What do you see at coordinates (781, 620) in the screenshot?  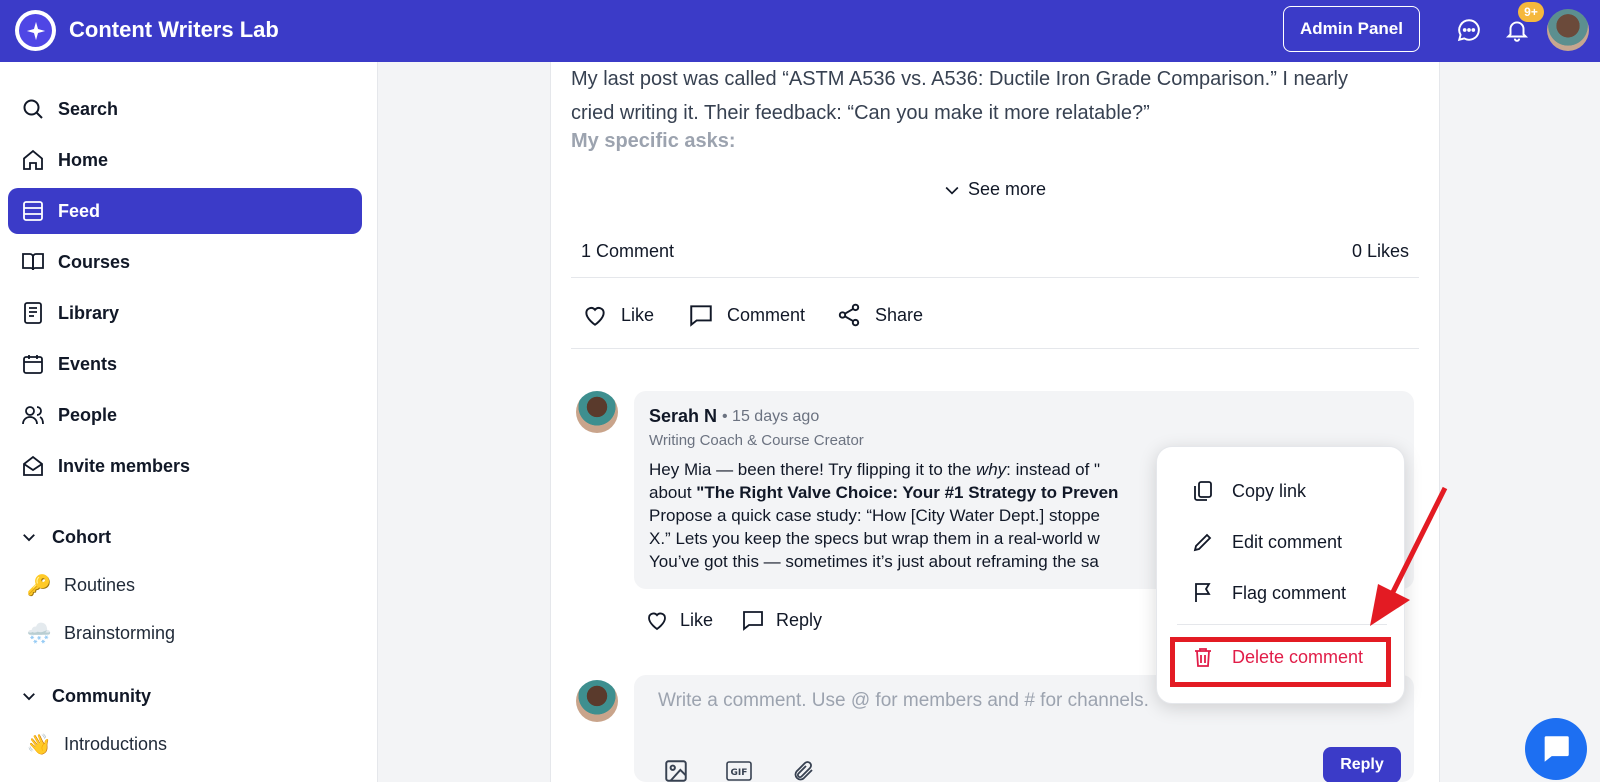 I see `comment-reply-button: Reply` at bounding box center [781, 620].